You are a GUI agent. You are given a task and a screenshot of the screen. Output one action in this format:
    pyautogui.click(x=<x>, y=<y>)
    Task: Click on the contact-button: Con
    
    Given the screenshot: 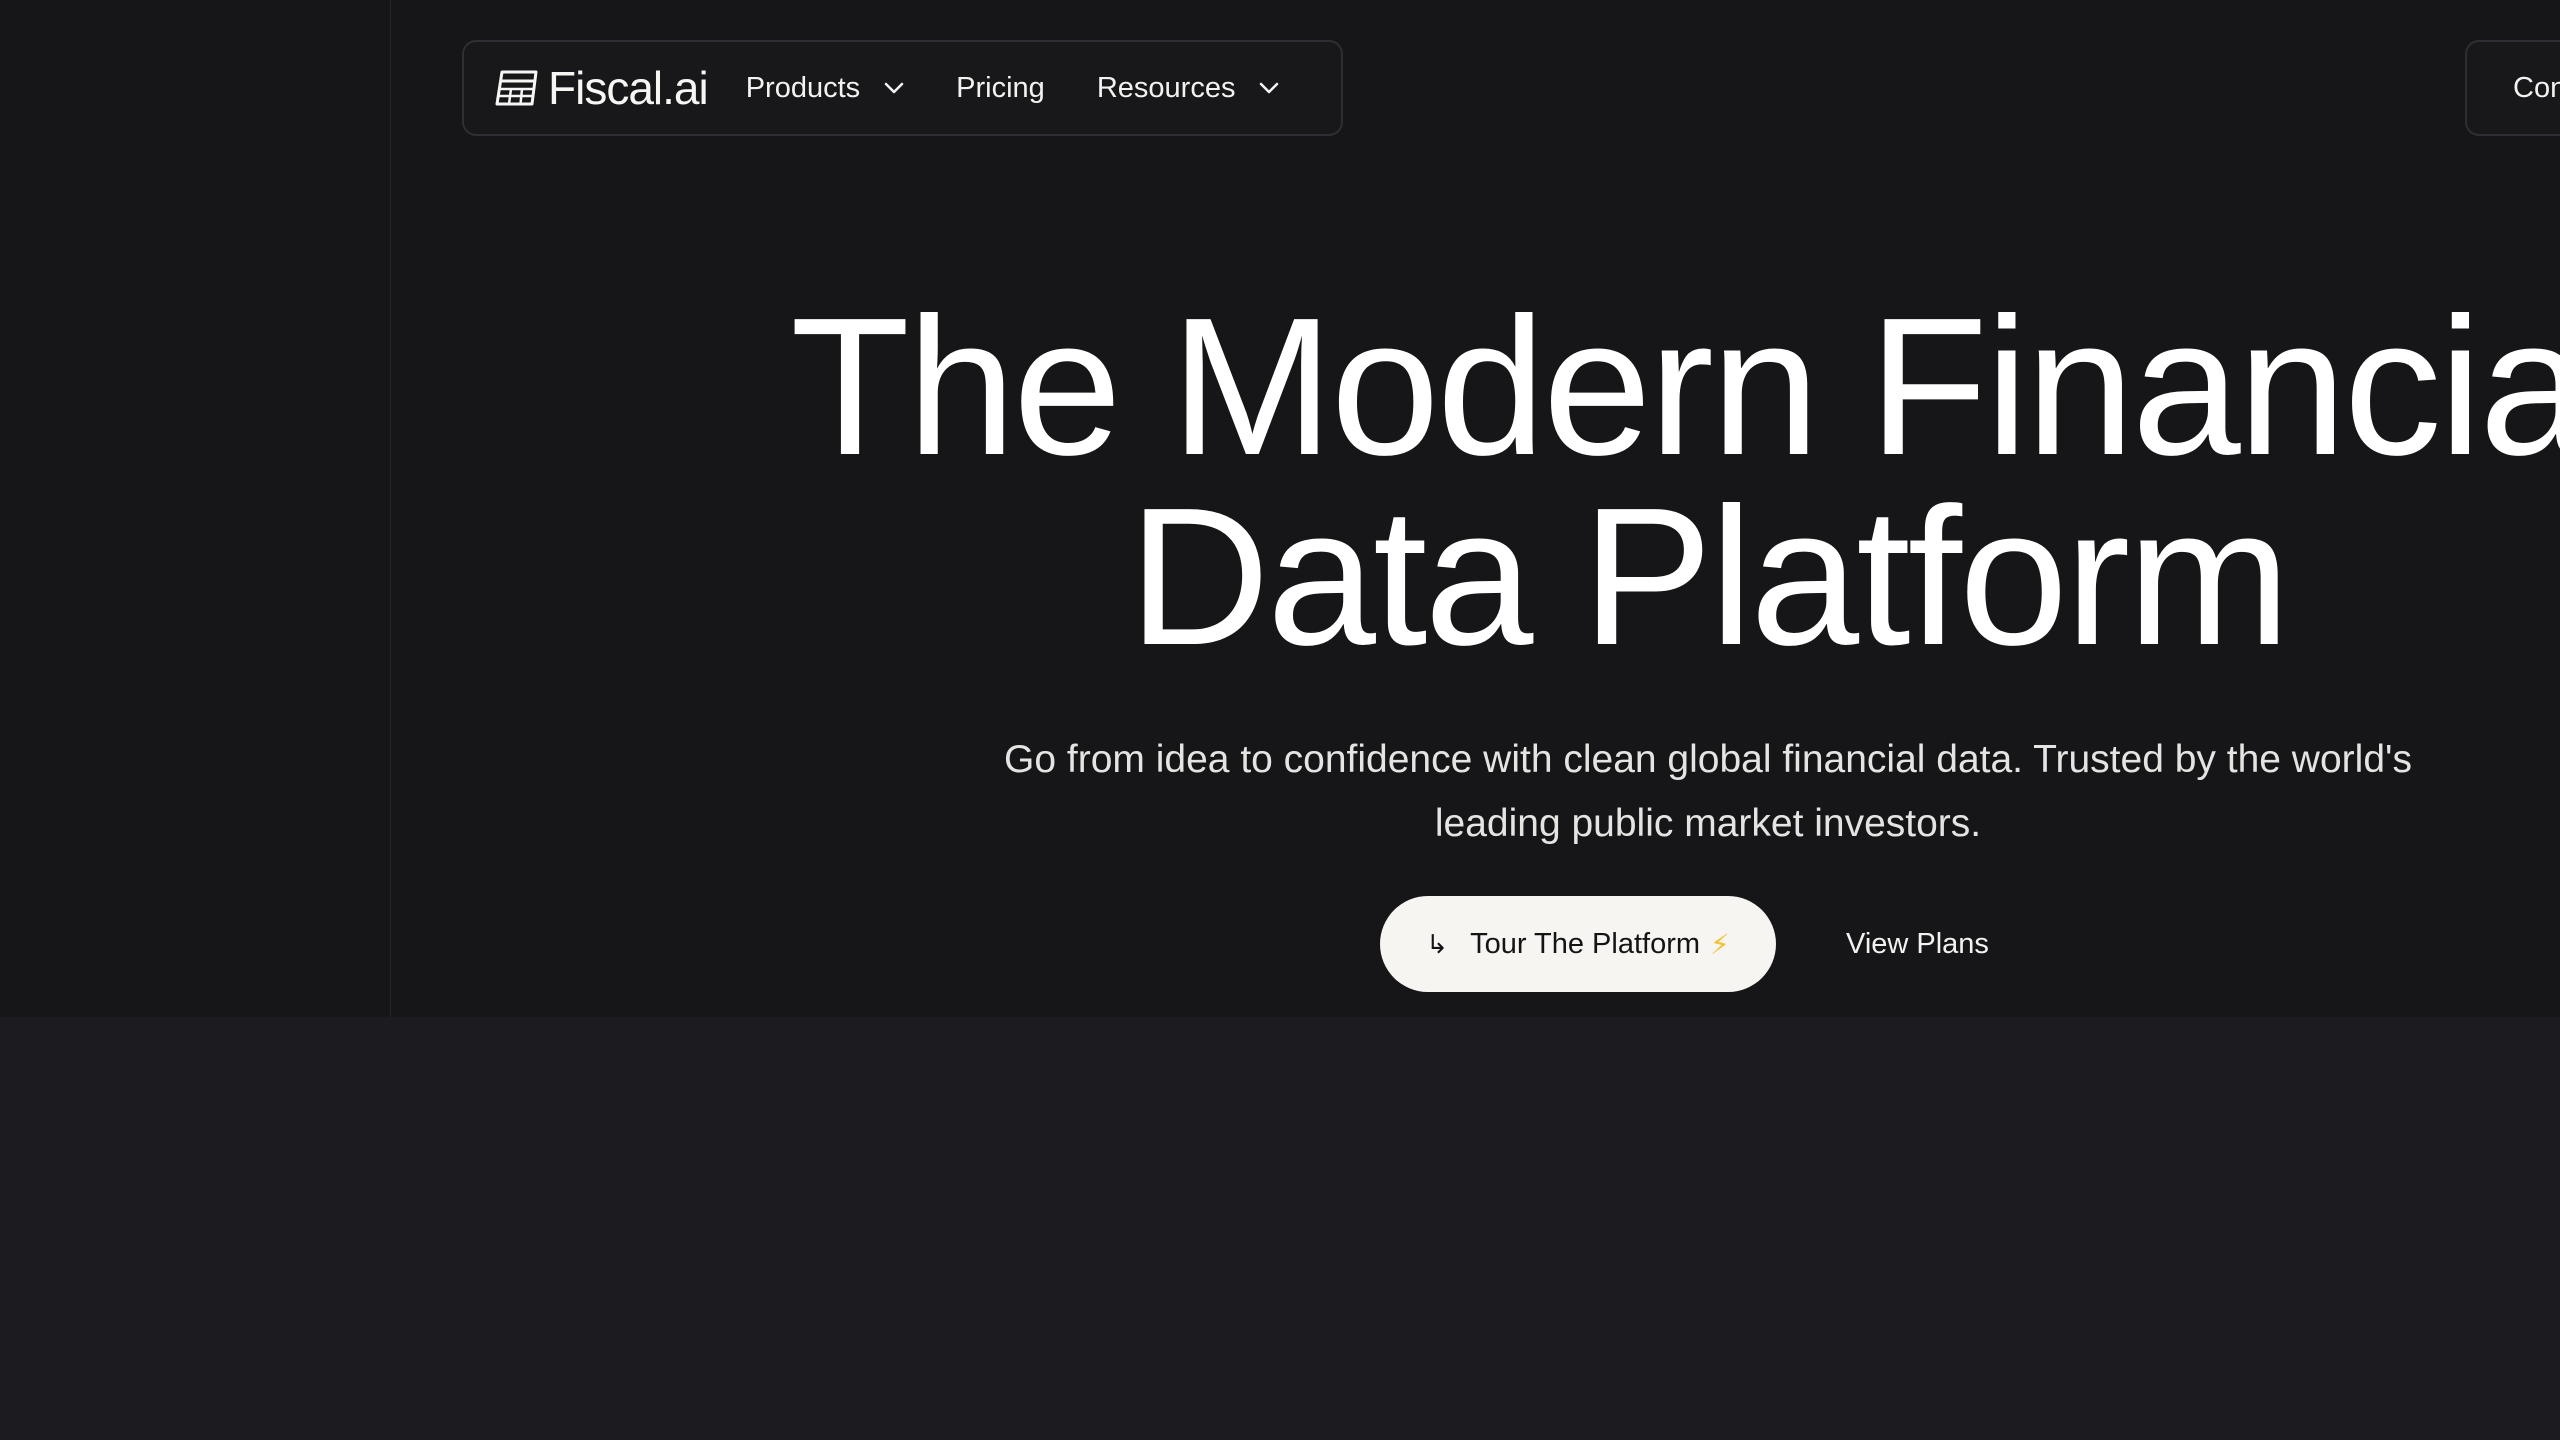 What is the action you would take?
    pyautogui.click(x=2512, y=88)
    